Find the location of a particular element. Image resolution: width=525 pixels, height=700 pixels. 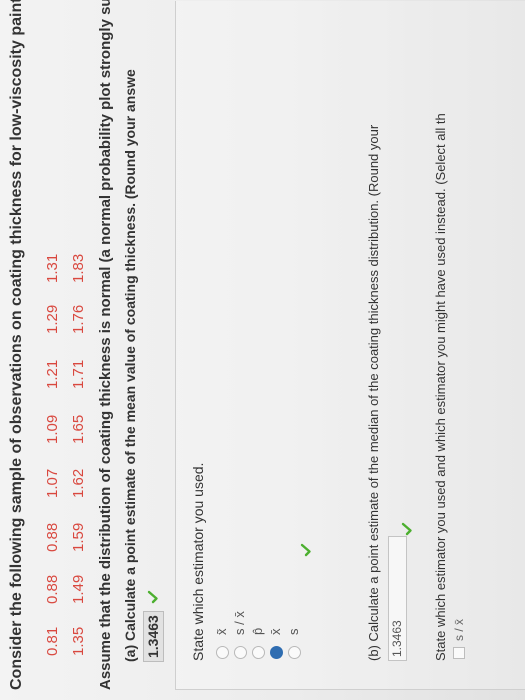

estimator-prompt: State which estimator you used. is located at coordinates (198, 561).